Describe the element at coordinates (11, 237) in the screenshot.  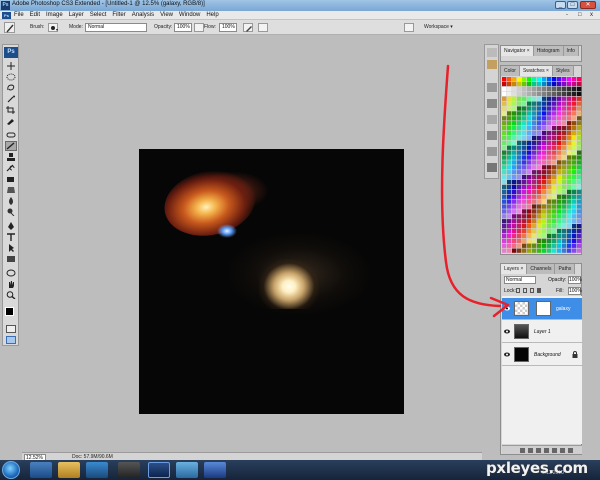
I see `type-icon` at that location.